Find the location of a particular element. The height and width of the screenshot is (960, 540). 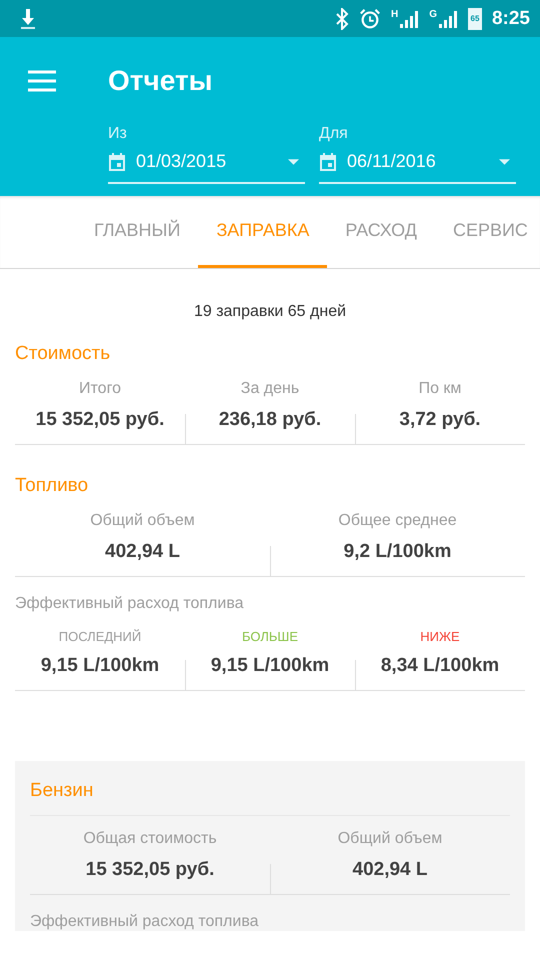

stat-value: 9,2 L/100km is located at coordinates (398, 552).